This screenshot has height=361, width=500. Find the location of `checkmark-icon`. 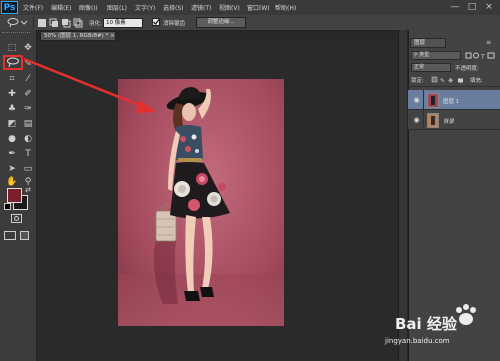

checkmark-icon is located at coordinates (156, 22).